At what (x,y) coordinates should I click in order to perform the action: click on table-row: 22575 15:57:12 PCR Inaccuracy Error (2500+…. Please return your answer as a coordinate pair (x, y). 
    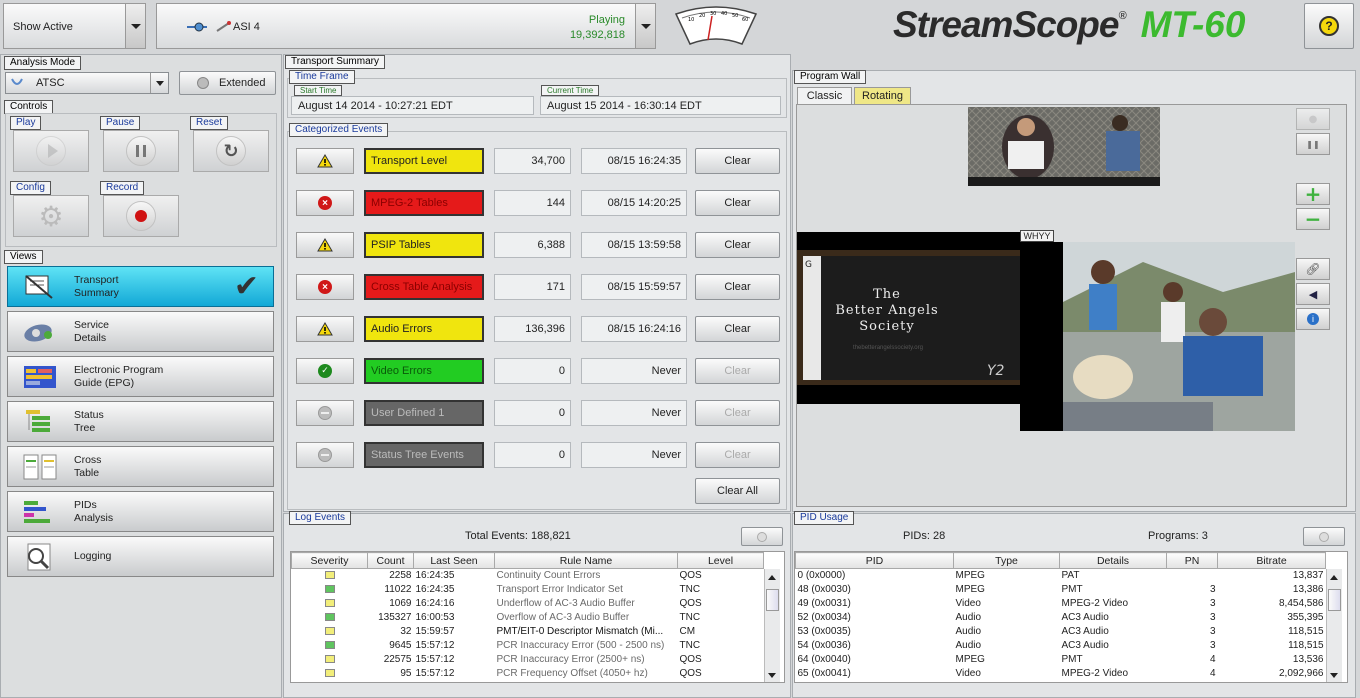
    Looking at the image, I should click on (528, 660).